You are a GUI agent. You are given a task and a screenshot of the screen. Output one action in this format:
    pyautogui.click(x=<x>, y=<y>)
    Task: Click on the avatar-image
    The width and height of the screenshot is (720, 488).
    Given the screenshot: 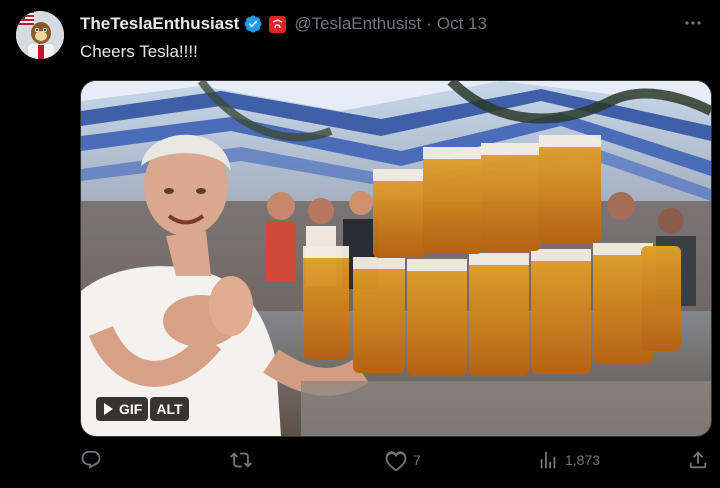 What is the action you would take?
    pyautogui.click(x=40, y=35)
    